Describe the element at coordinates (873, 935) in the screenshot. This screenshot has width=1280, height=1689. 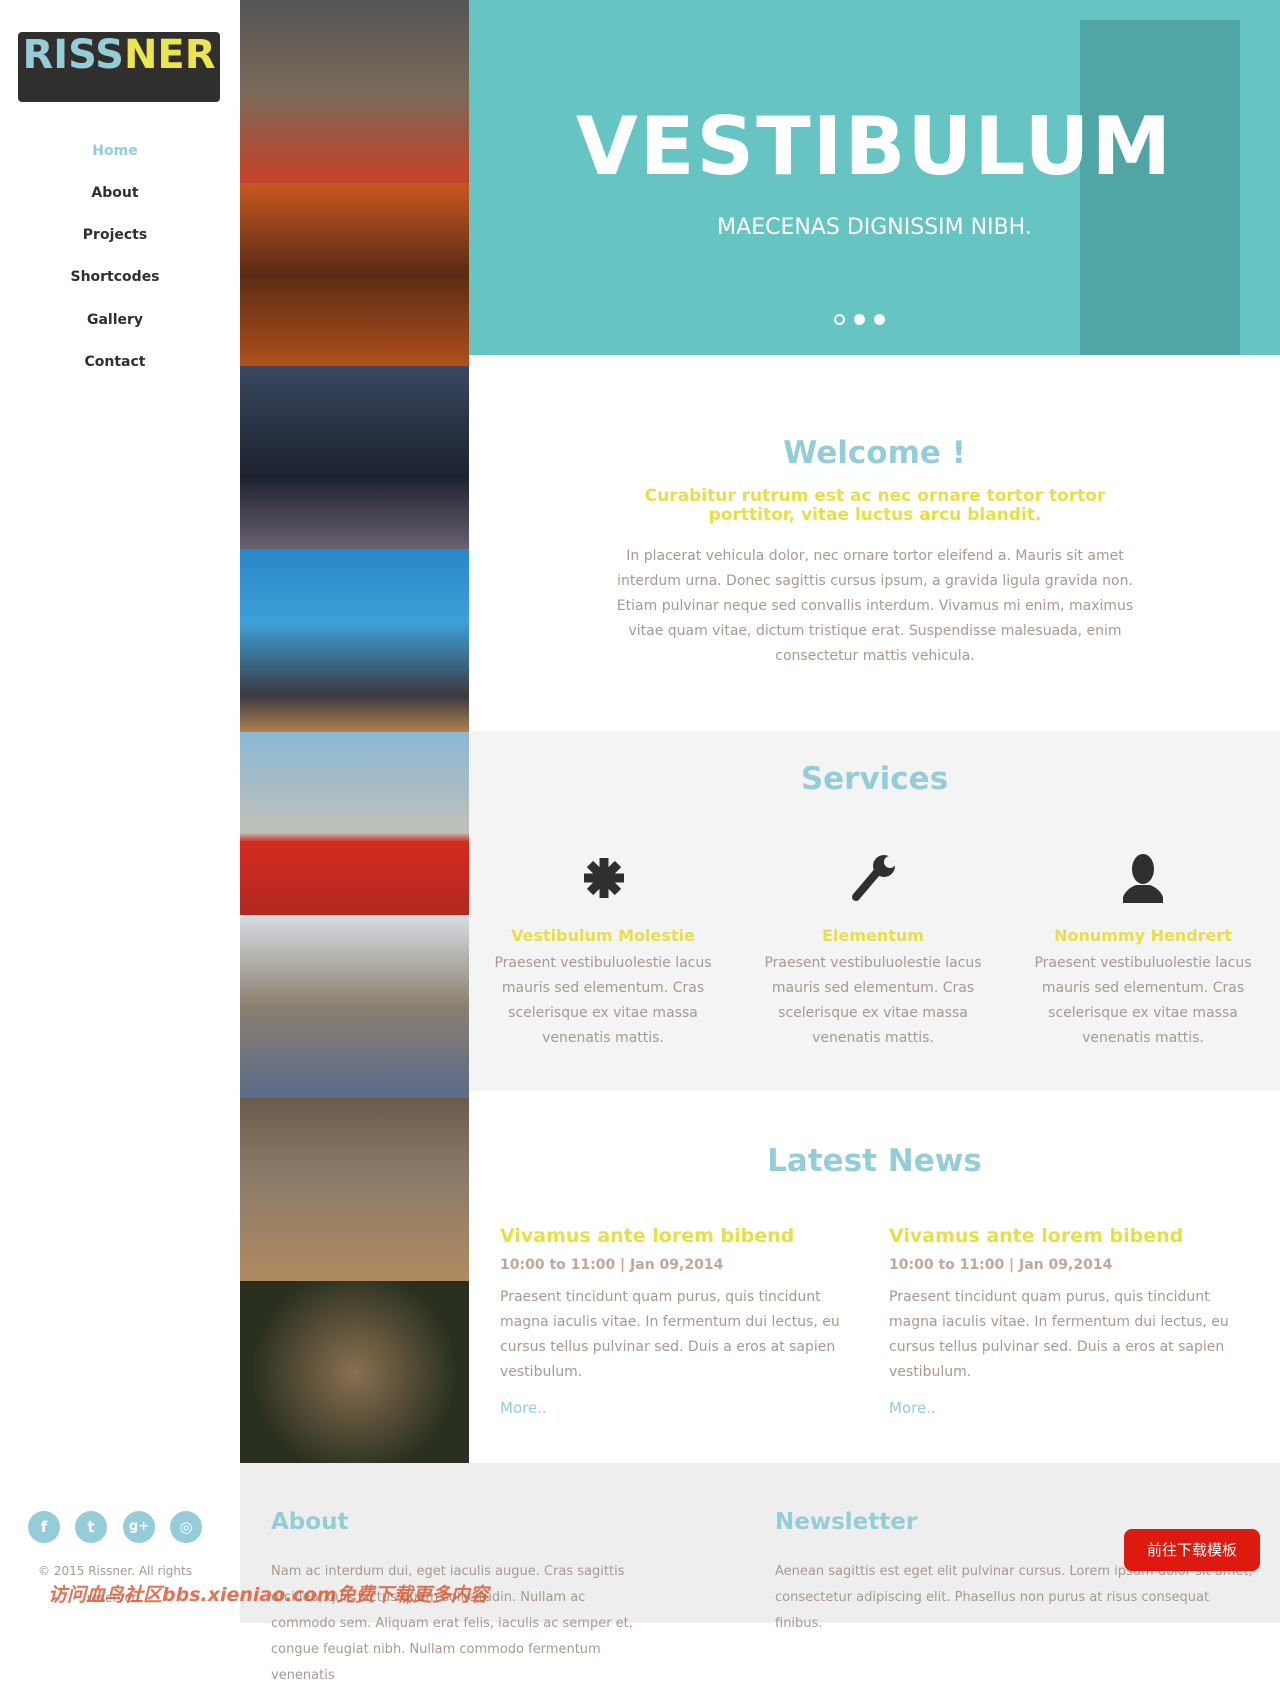
I see `service-title: Elementum` at that location.